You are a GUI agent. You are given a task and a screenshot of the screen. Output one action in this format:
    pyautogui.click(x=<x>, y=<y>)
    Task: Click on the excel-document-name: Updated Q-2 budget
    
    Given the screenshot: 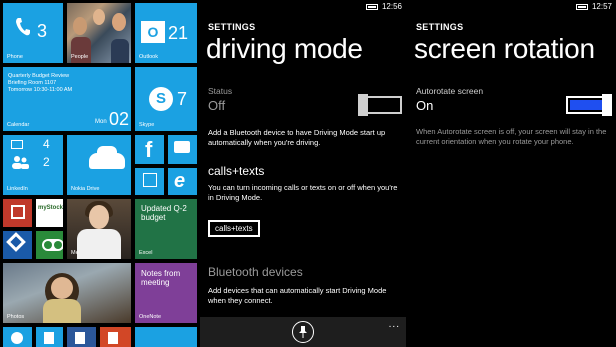 What is the action you would take?
    pyautogui.click(x=164, y=213)
    